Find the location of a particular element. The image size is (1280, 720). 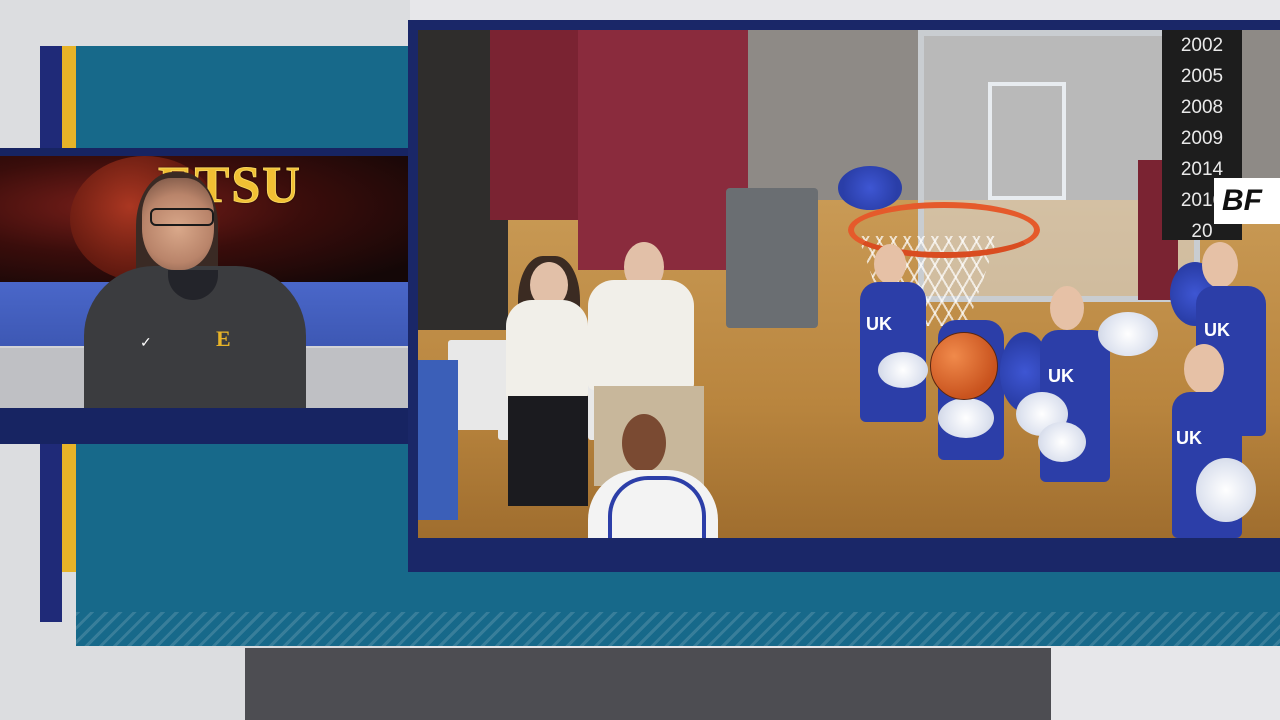

player-head is located at coordinates (644, 443).